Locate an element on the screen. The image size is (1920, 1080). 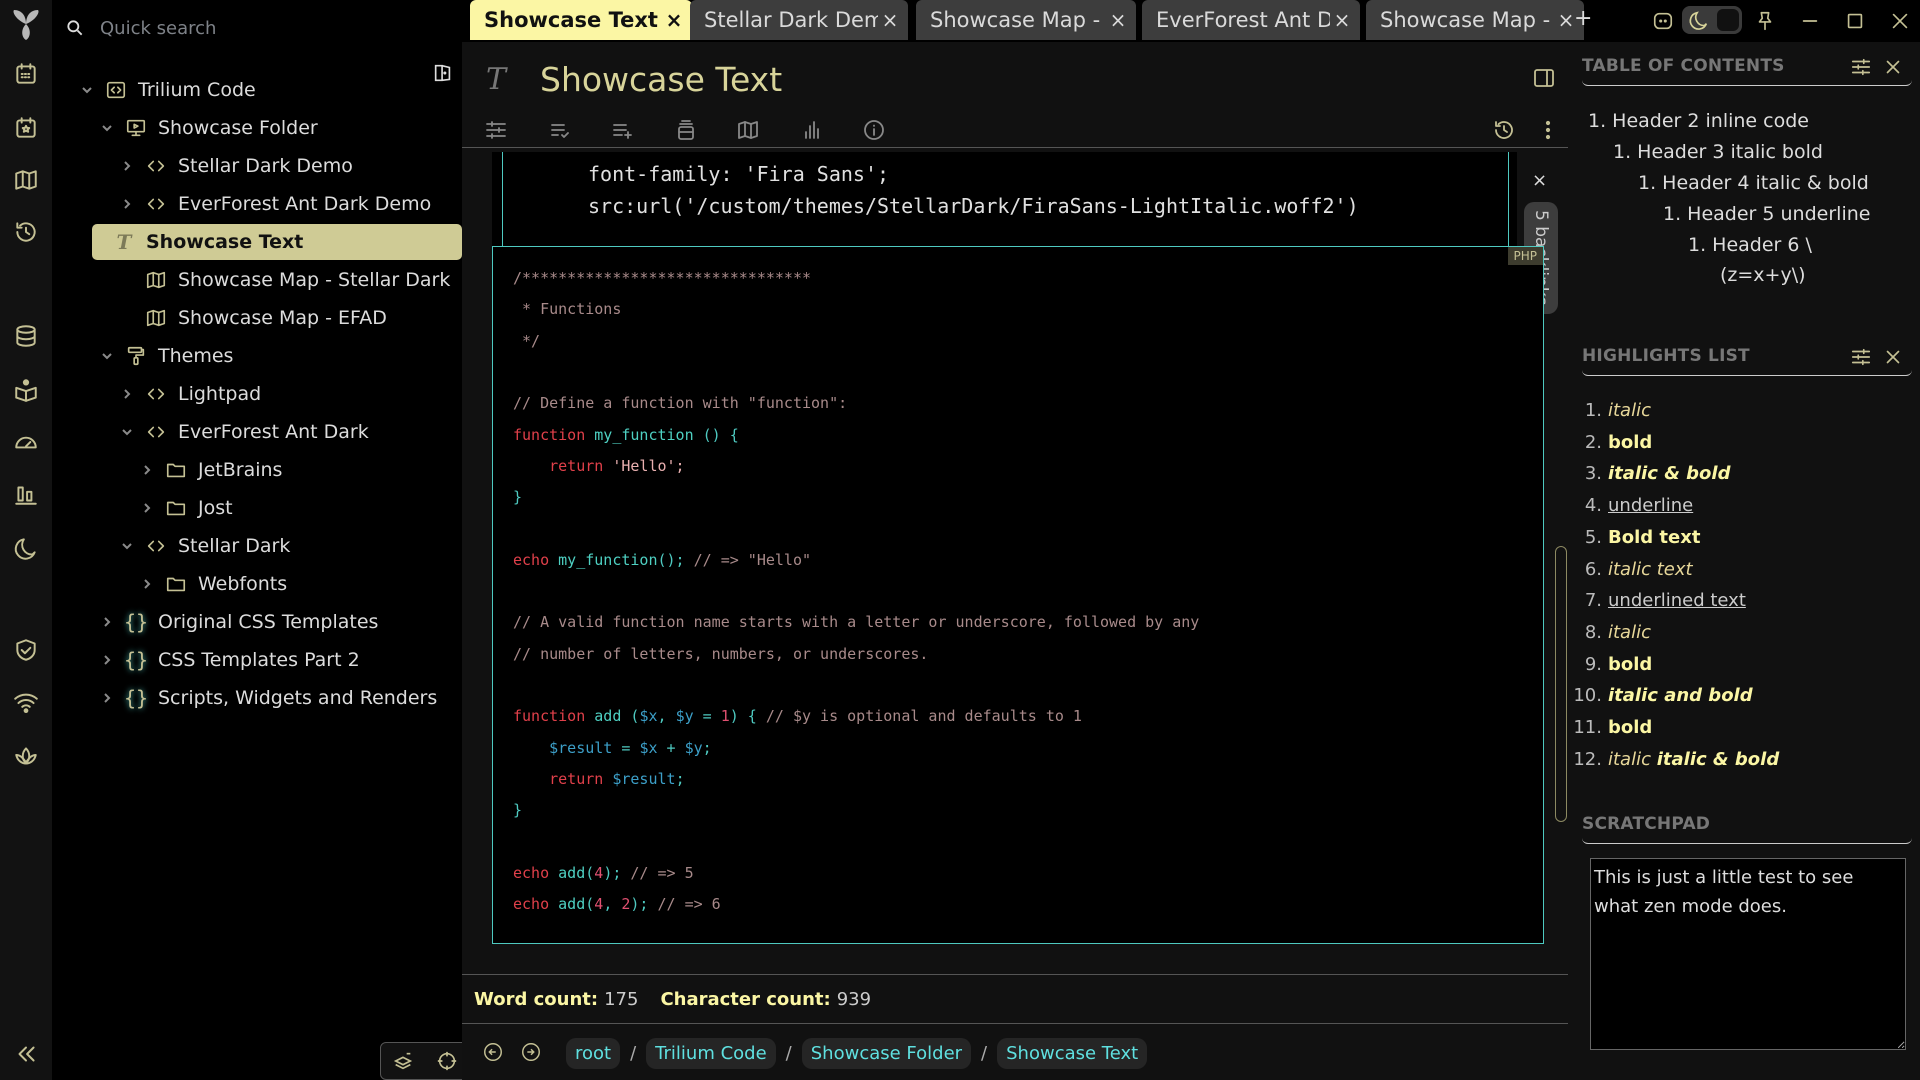
archive-icon is located at coordinates (686, 130).